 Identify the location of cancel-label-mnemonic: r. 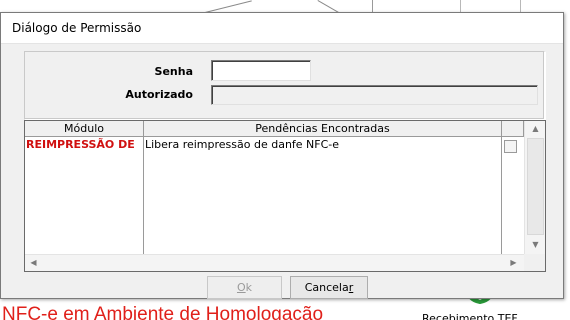
(351, 287).